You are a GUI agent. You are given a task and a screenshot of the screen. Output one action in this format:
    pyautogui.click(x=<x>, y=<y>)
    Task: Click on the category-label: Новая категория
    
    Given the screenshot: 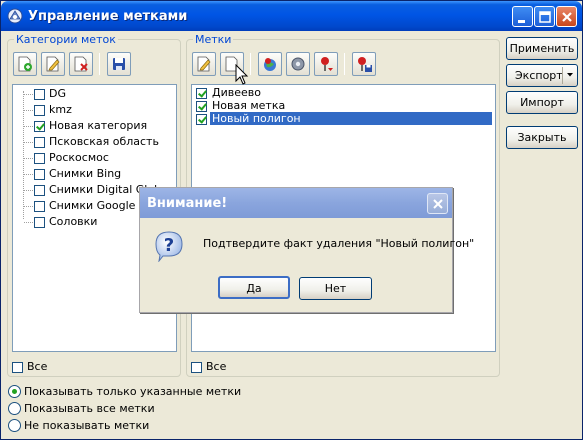 What is the action you would take?
    pyautogui.click(x=98, y=125)
    